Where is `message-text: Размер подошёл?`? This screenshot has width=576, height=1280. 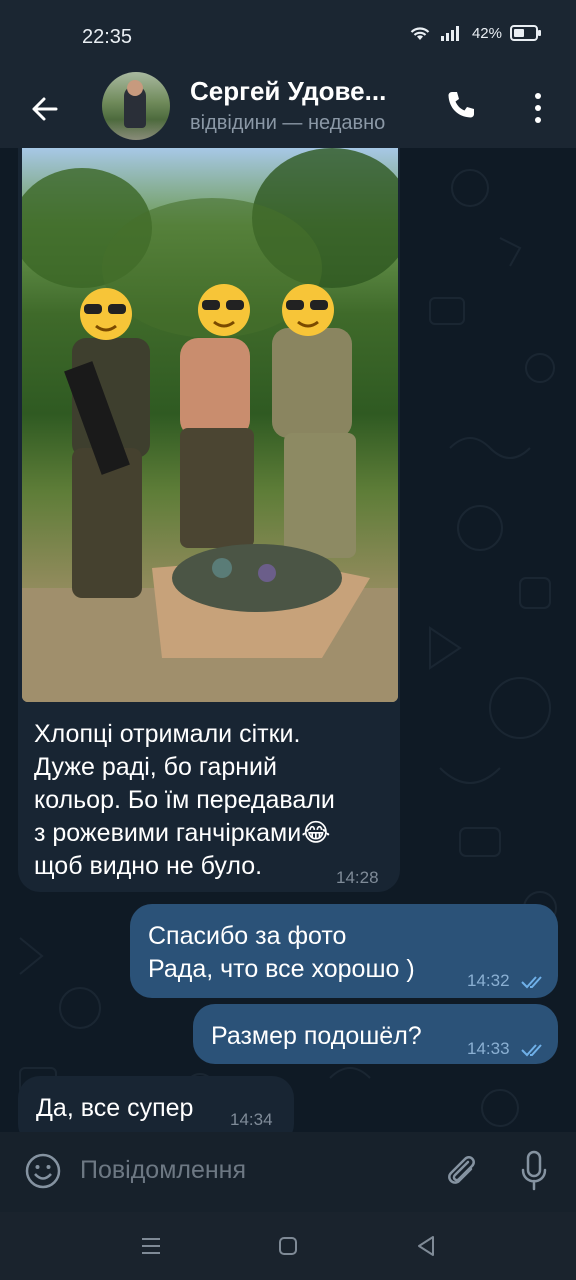 message-text: Размер подошёл? is located at coordinates (316, 1036).